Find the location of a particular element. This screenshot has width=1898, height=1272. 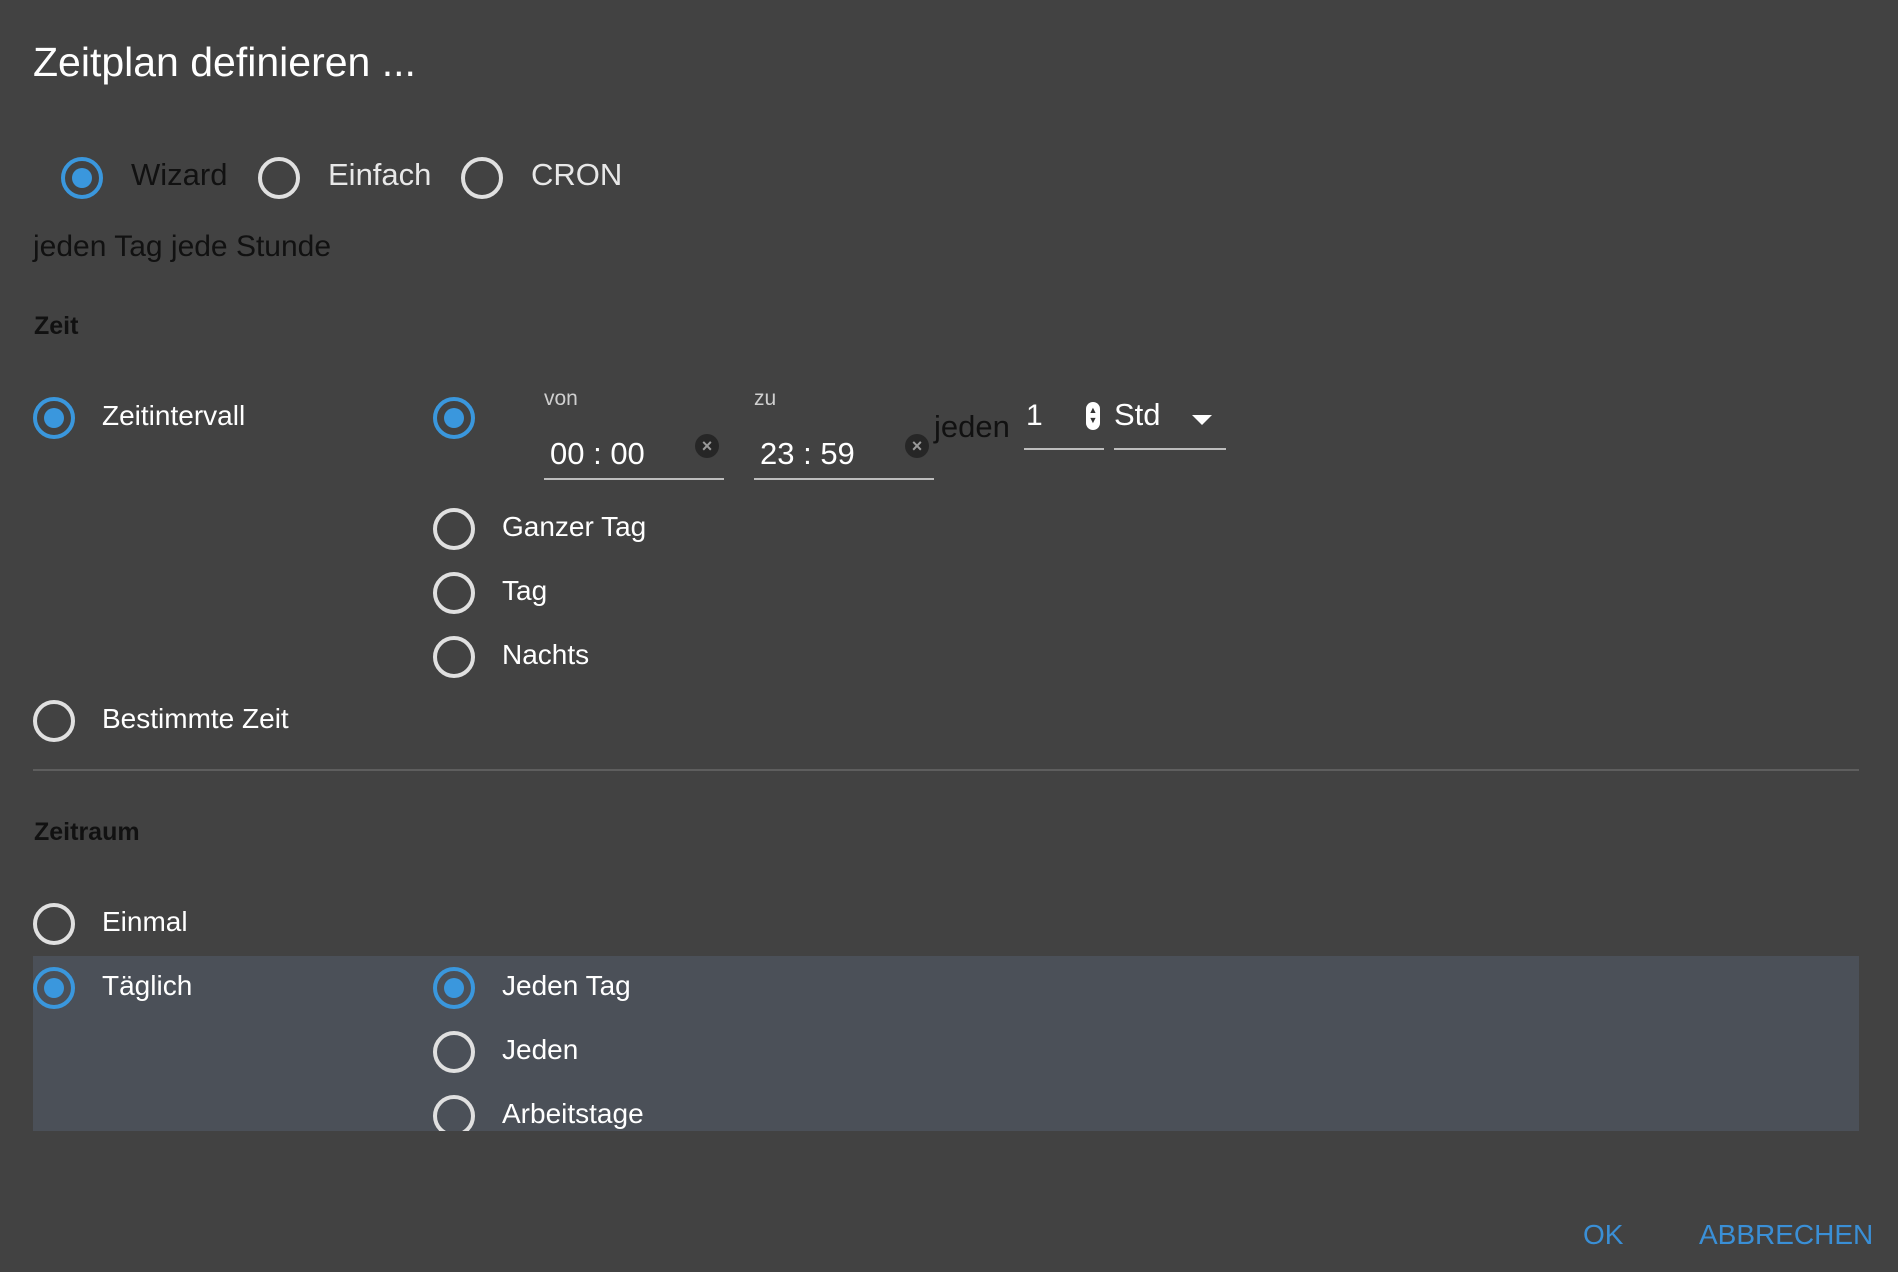

zu-time-input: 23 : 59 × is located at coordinates (844, 455).